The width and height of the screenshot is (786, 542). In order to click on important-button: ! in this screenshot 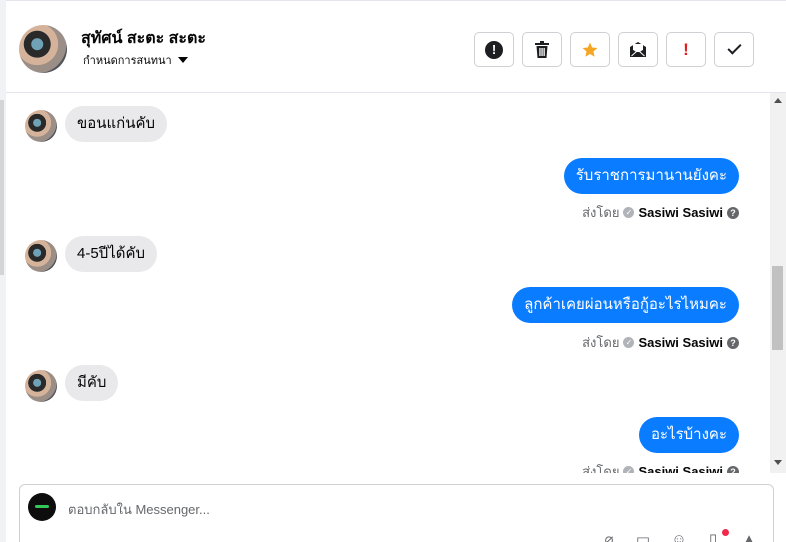, I will do `click(686, 49)`.